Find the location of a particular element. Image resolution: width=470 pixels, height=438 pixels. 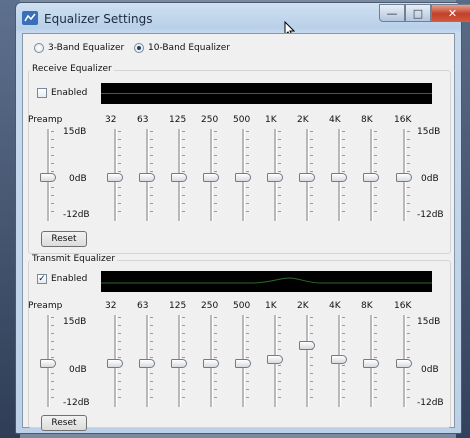

transmit-slider-track is located at coordinates (307, 361).